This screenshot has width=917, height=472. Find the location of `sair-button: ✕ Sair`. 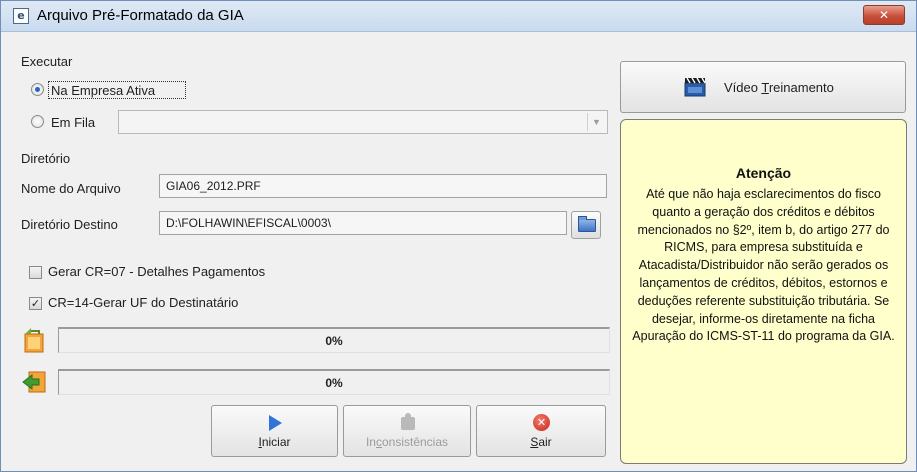

sair-button: ✕ Sair is located at coordinates (541, 431).